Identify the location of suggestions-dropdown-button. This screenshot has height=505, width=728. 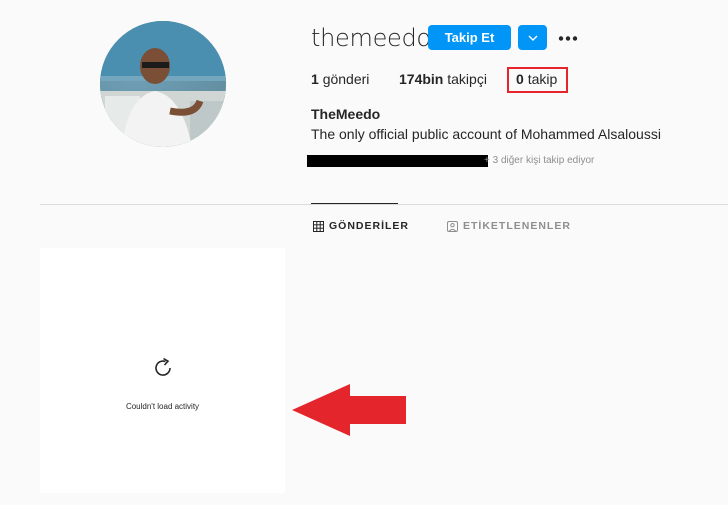
(532, 37).